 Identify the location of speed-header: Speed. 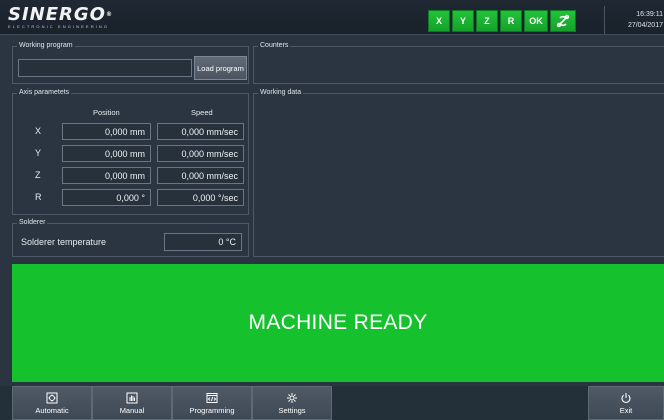
(202, 112).